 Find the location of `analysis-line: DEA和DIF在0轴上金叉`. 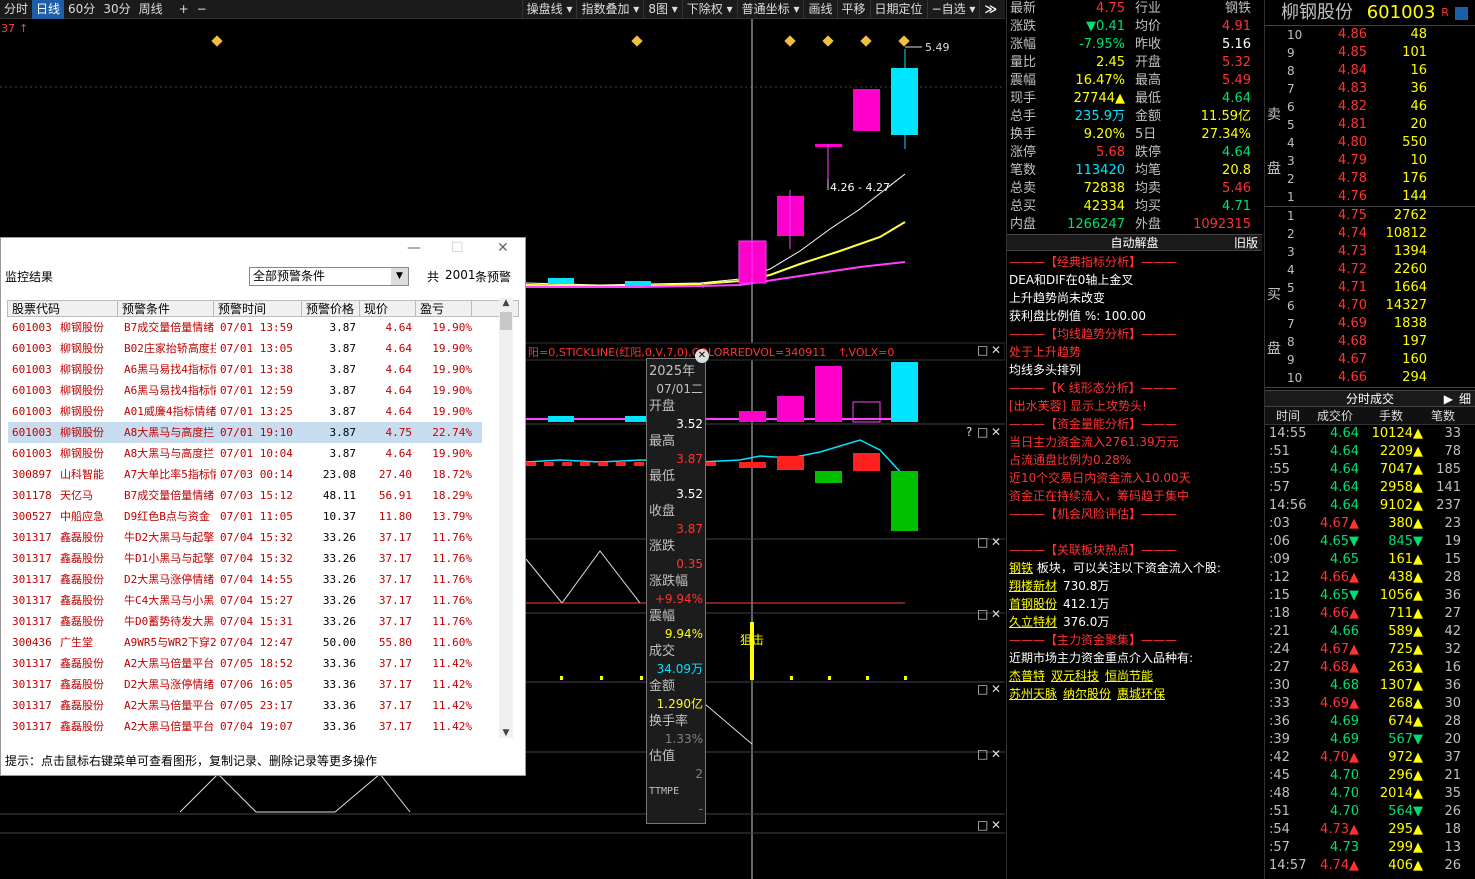

analysis-line: DEA和DIF在0轴上金叉 is located at coordinates (1071, 280).